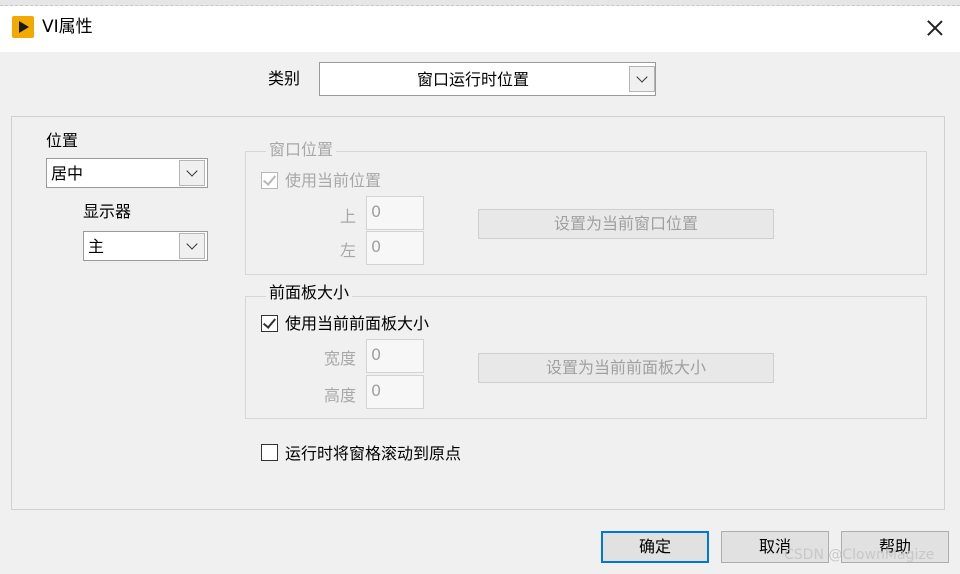 The image size is (960, 574). Describe the element at coordinates (472, 79) in the screenshot. I see `category-selected-value: 窗口运行时位置` at that location.